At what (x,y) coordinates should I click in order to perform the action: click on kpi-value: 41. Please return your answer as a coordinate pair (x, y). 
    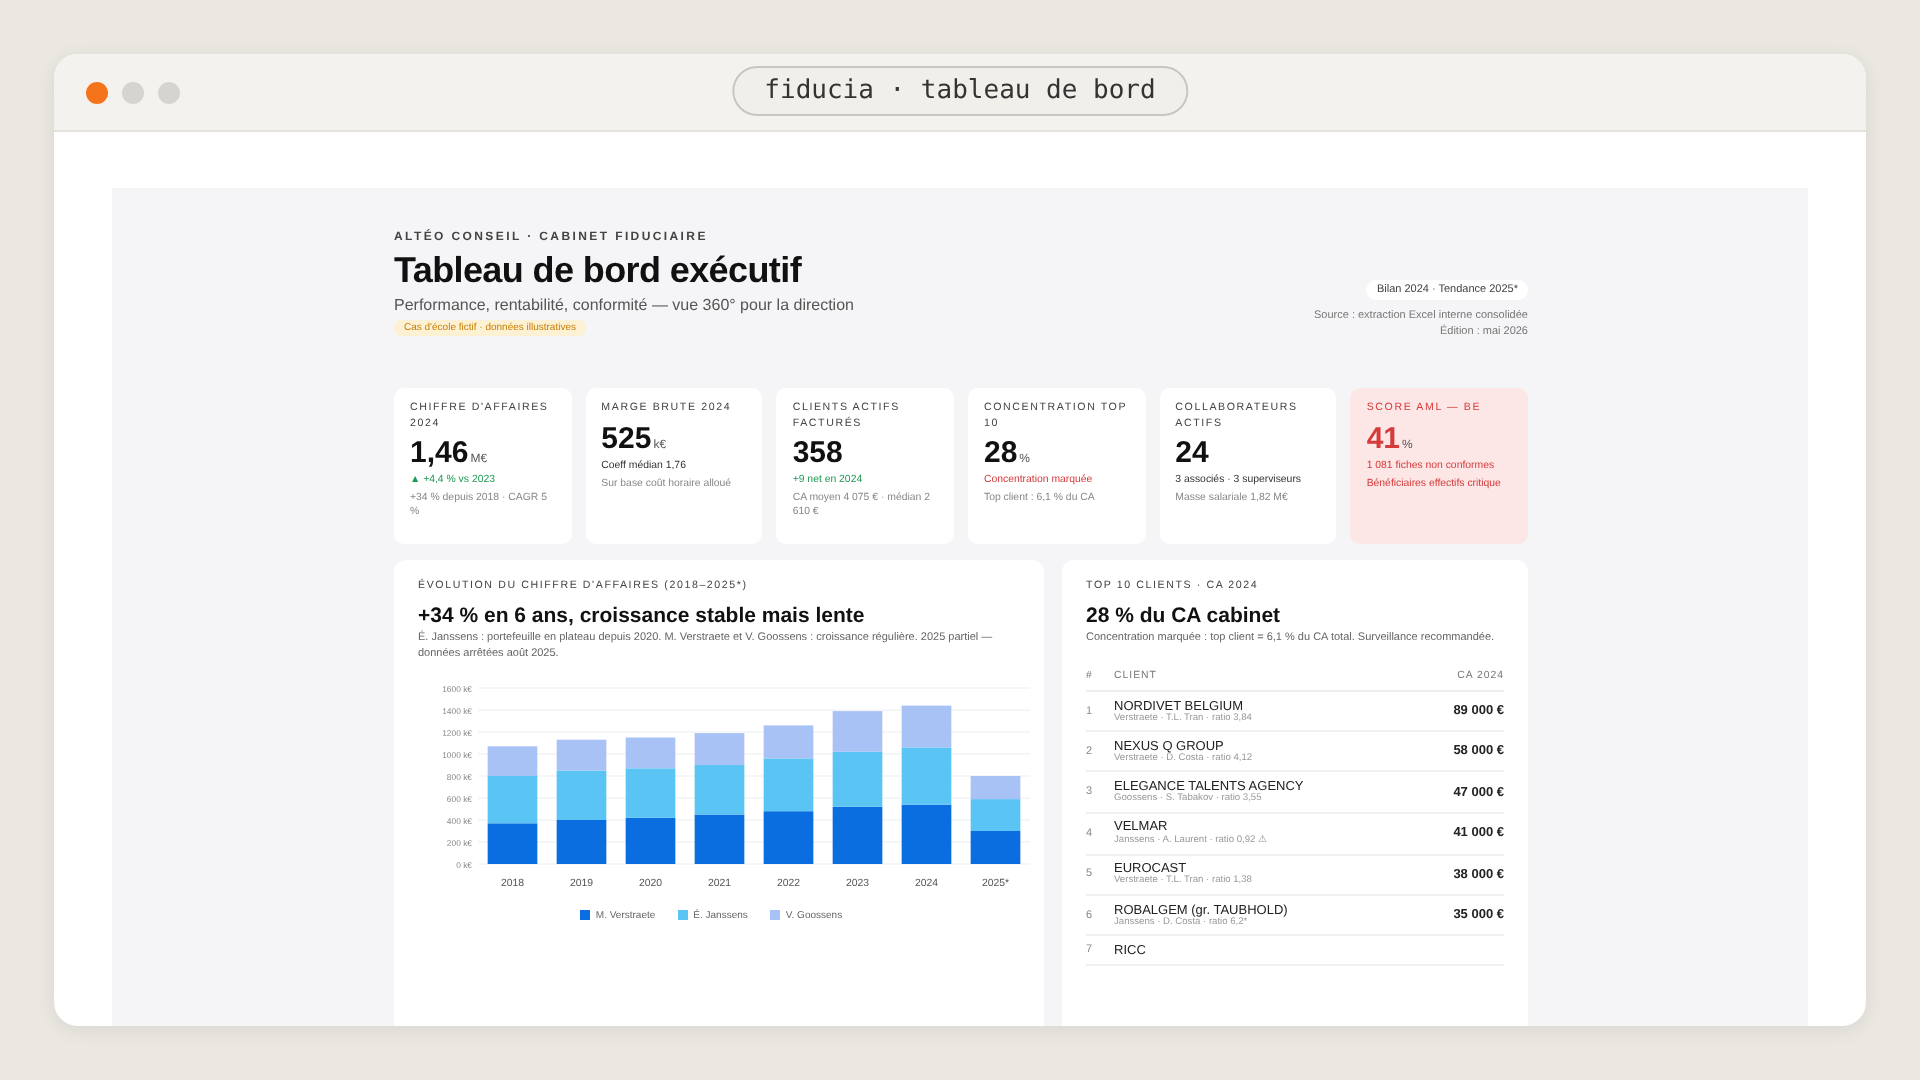
    Looking at the image, I should click on (1383, 438).